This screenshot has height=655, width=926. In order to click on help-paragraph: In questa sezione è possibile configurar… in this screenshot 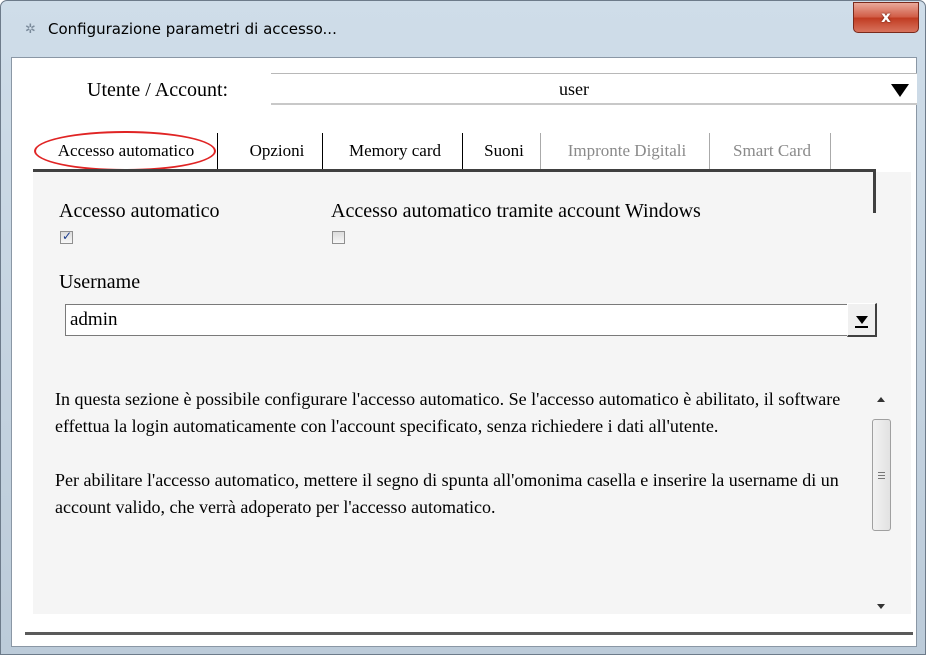, I will do `click(448, 412)`.